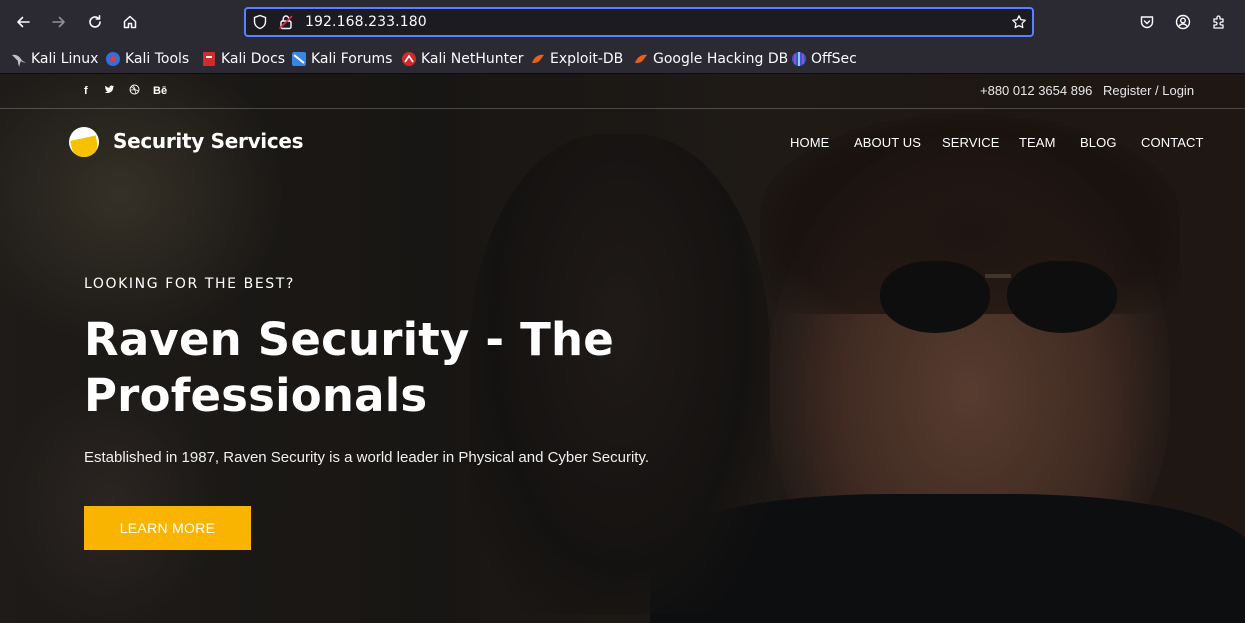  I want to click on nav-contact: CONTACT, so click(1172, 142).